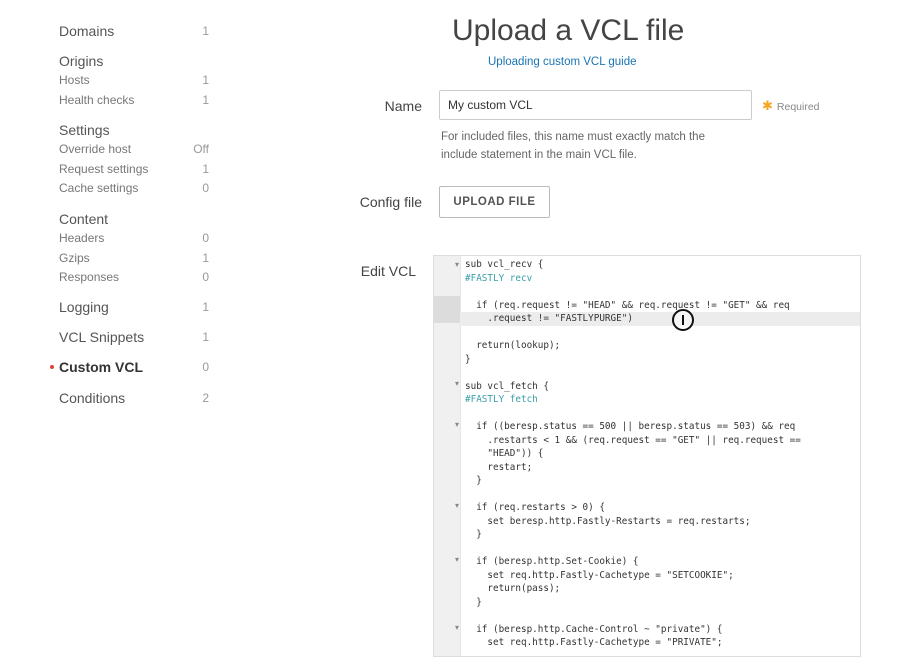 The image size is (900, 657). I want to click on sidebar-item-vcl-snippets: VCL Snippets 1, so click(134, 337).